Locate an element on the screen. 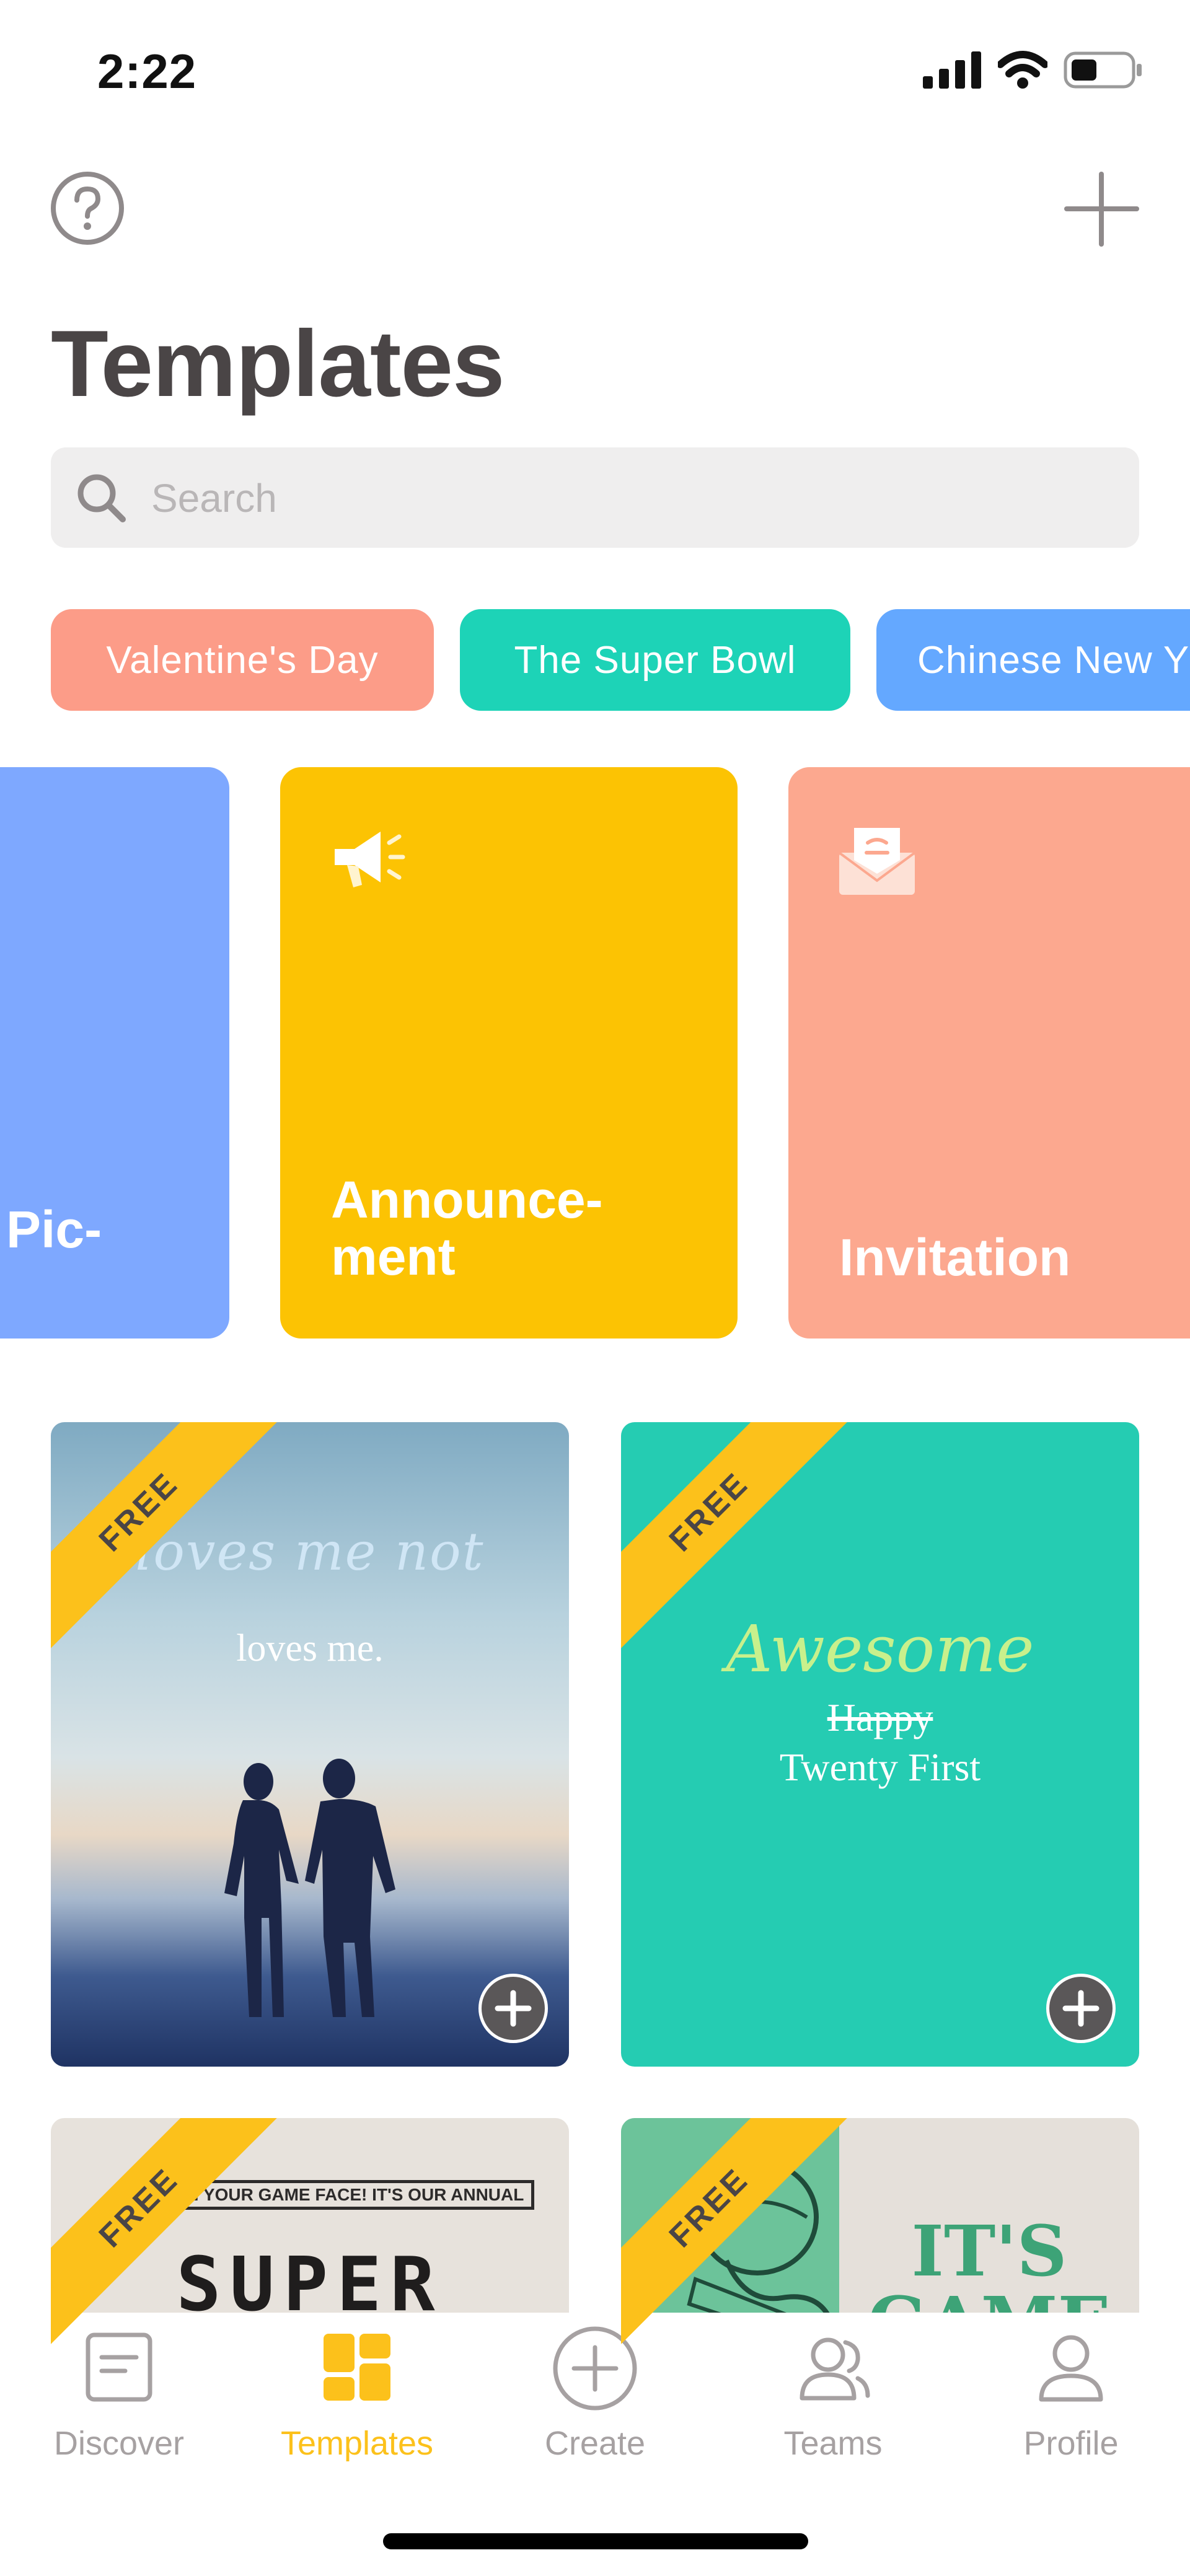 The image size is (1190, 2576). megaphone-icon is located at coordinates (370, 859).